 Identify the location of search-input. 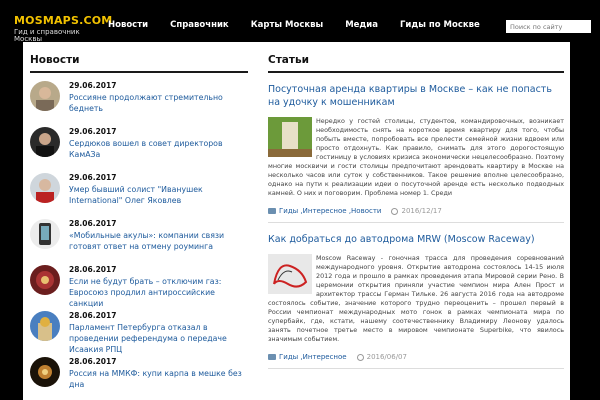
(548, 26).